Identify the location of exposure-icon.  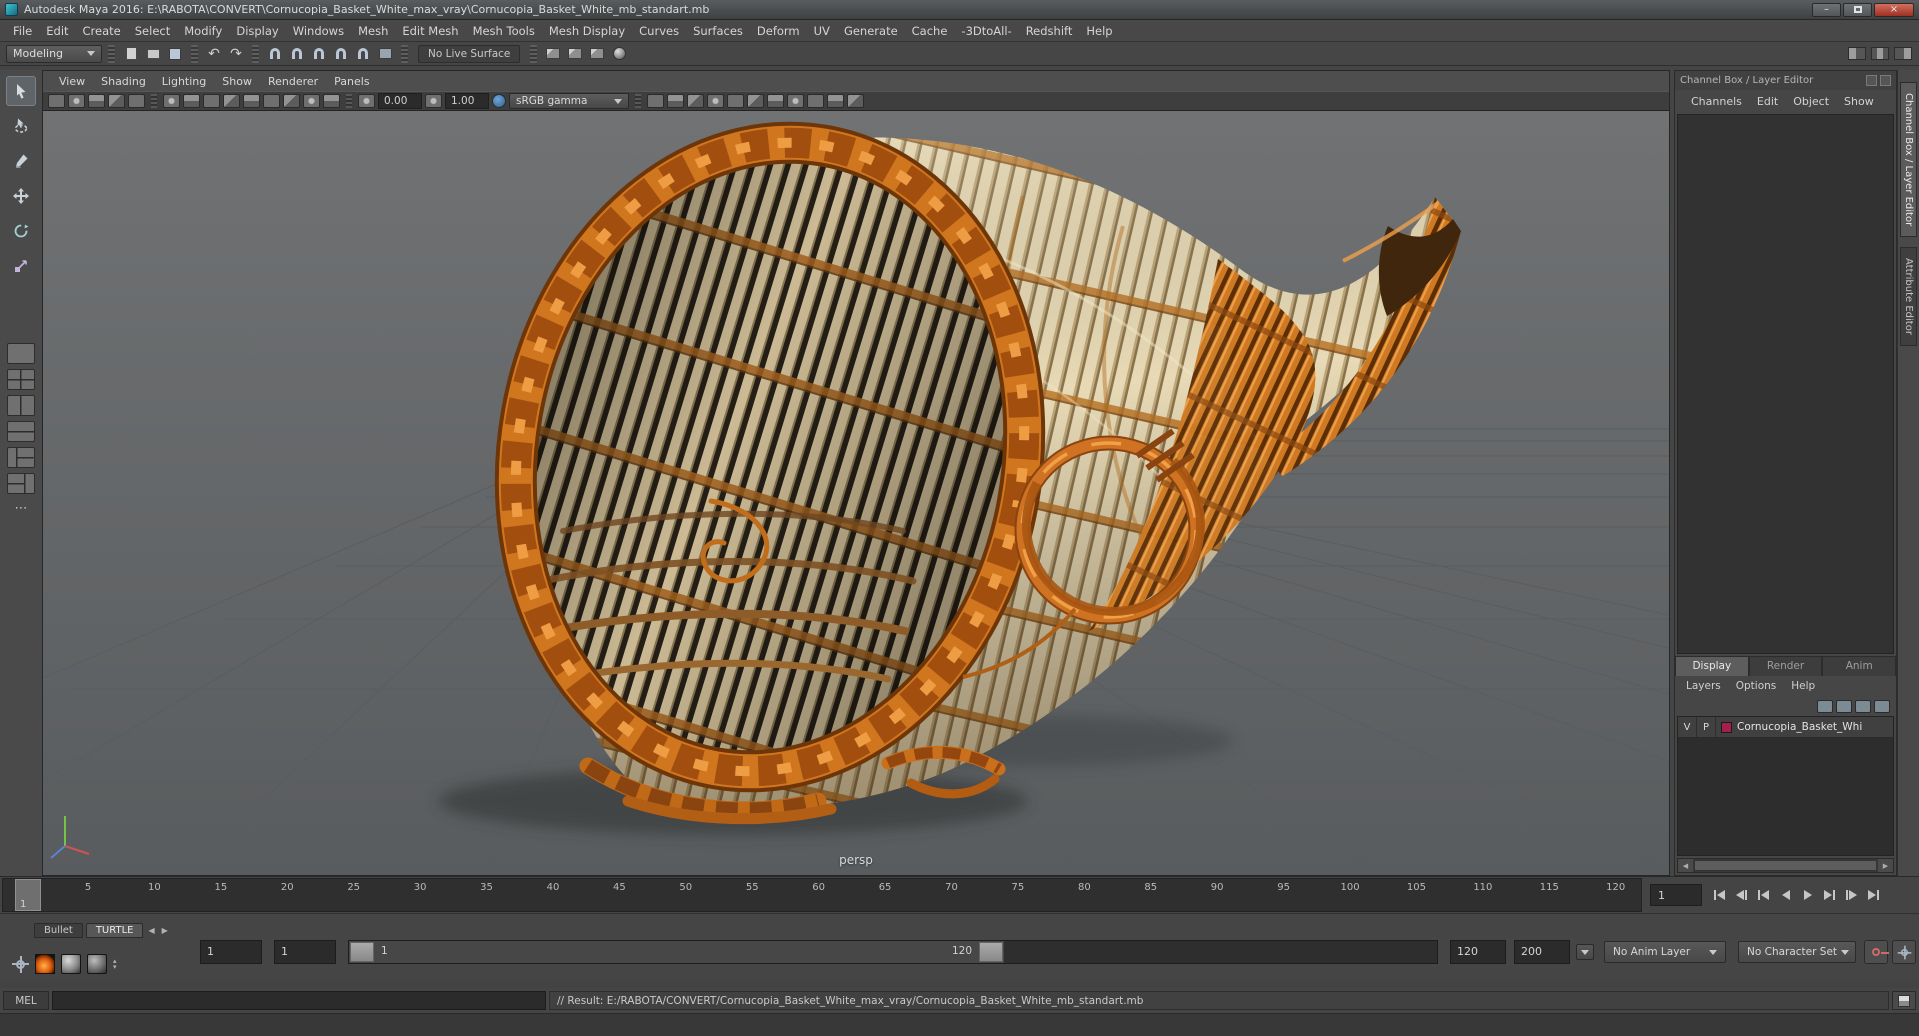
(366, 101).